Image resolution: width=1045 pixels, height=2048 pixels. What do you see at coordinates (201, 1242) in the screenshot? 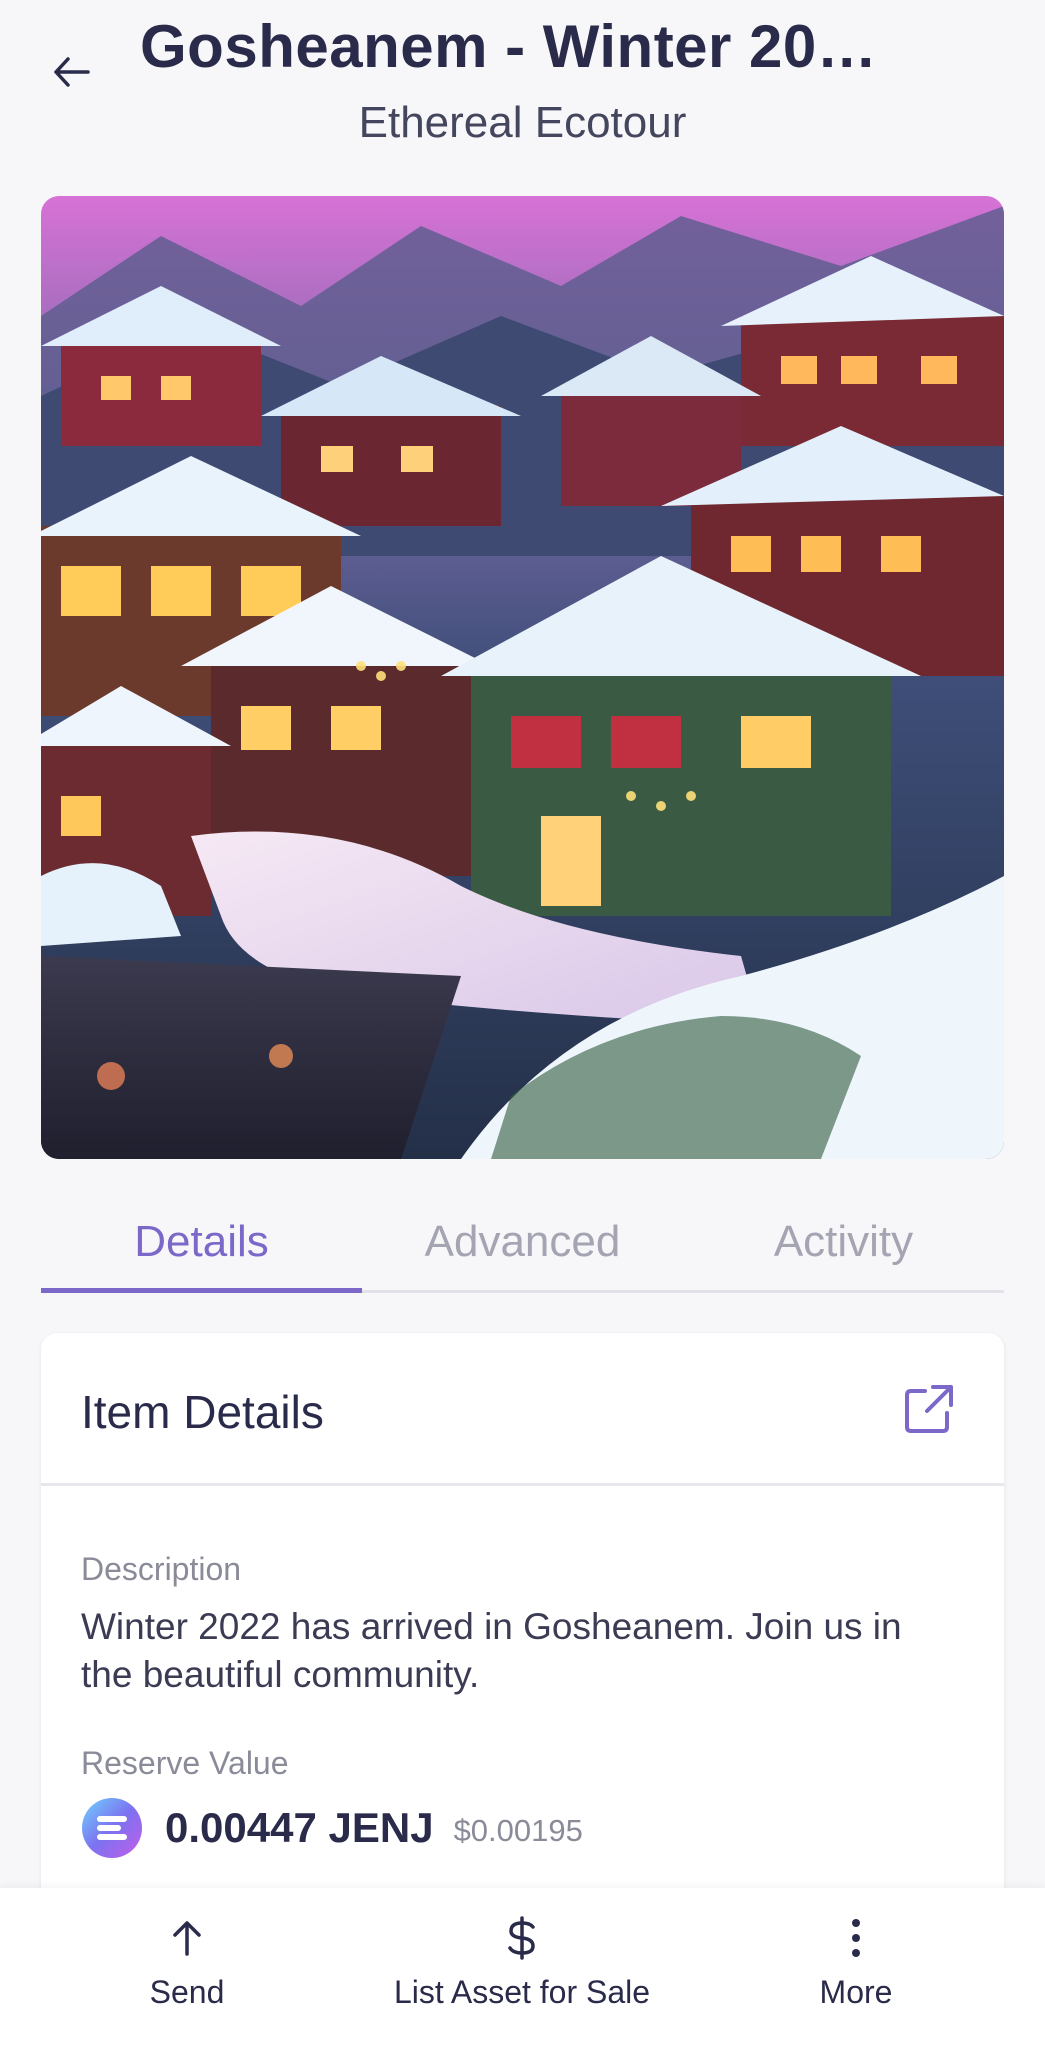
I see `tab-details: Details` at bounding box center [201, 1242].